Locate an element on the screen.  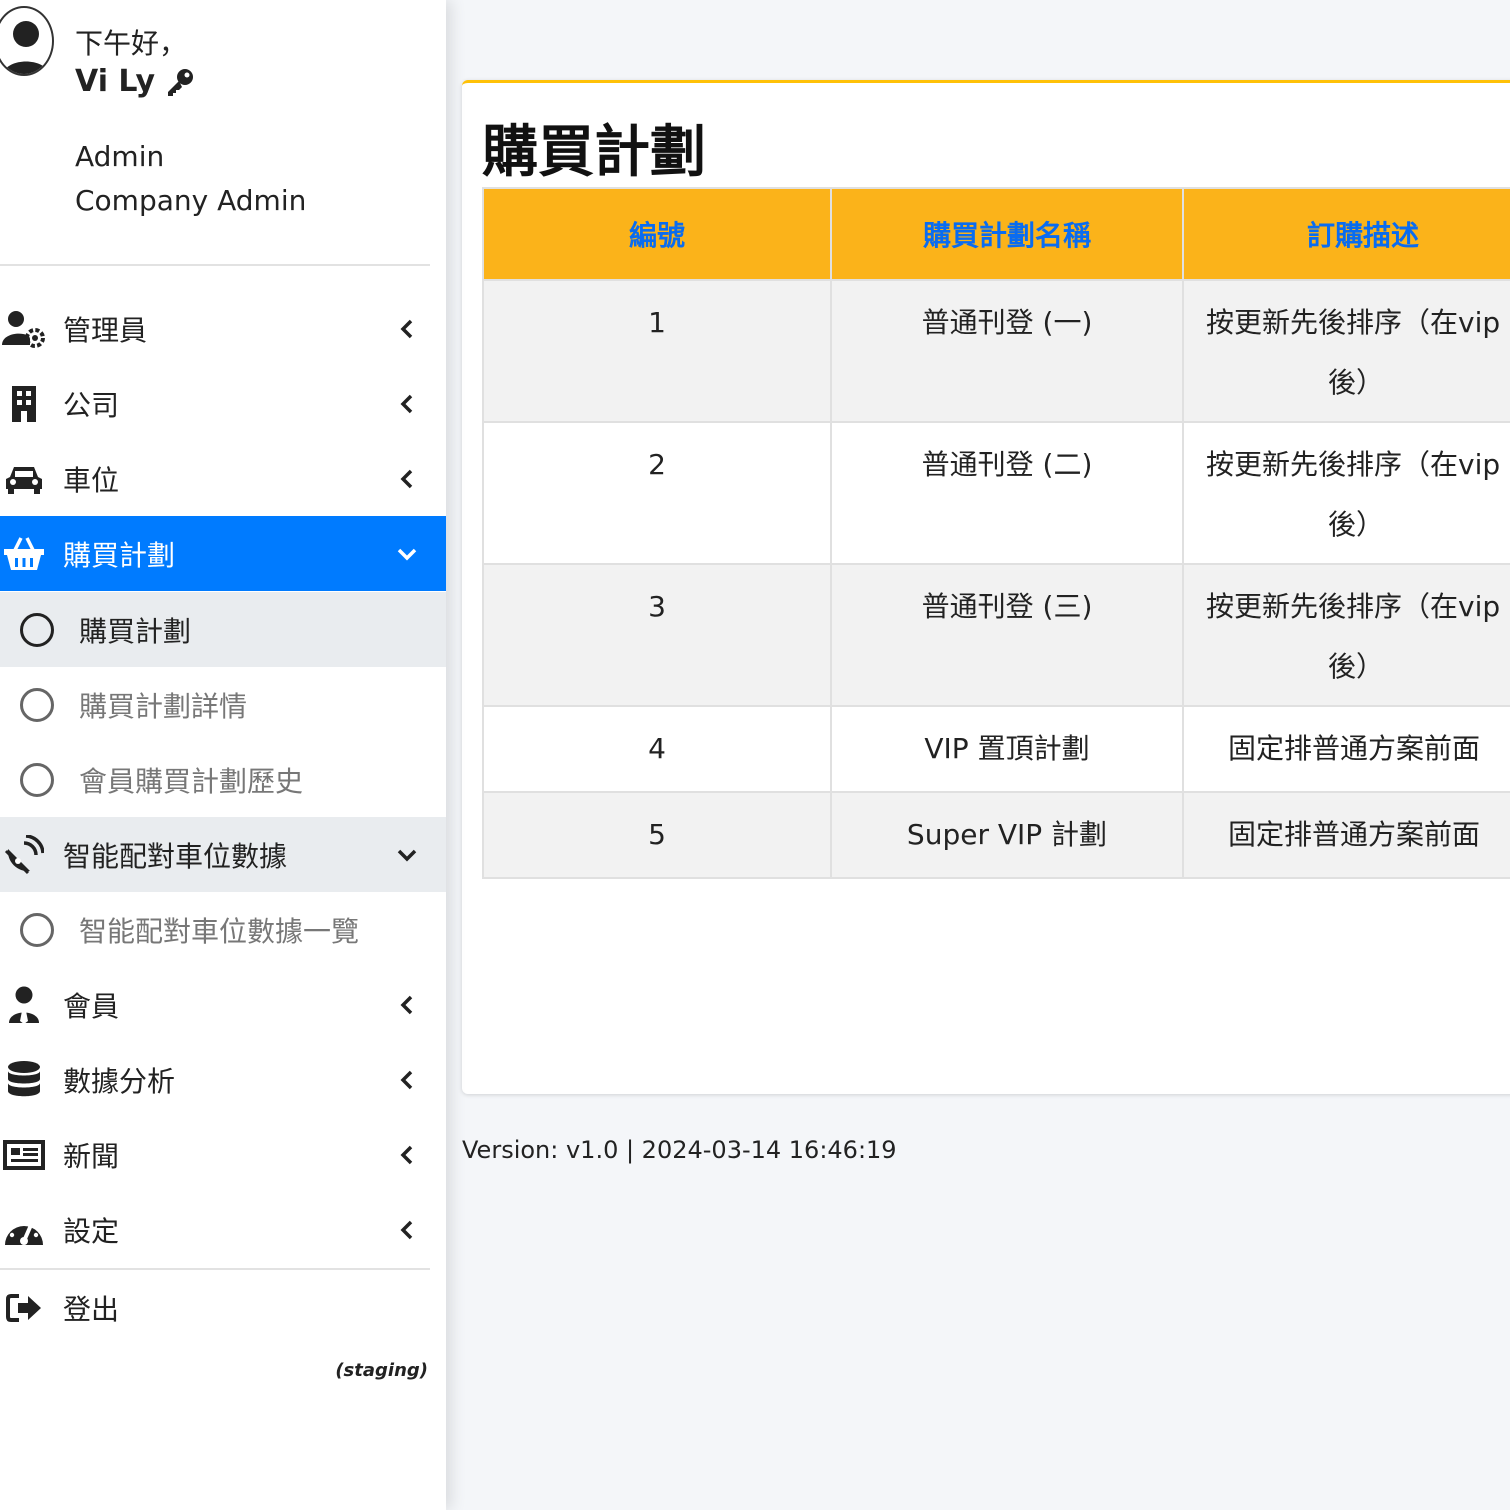
user-role: Admin is located at coordinates (120, 156).